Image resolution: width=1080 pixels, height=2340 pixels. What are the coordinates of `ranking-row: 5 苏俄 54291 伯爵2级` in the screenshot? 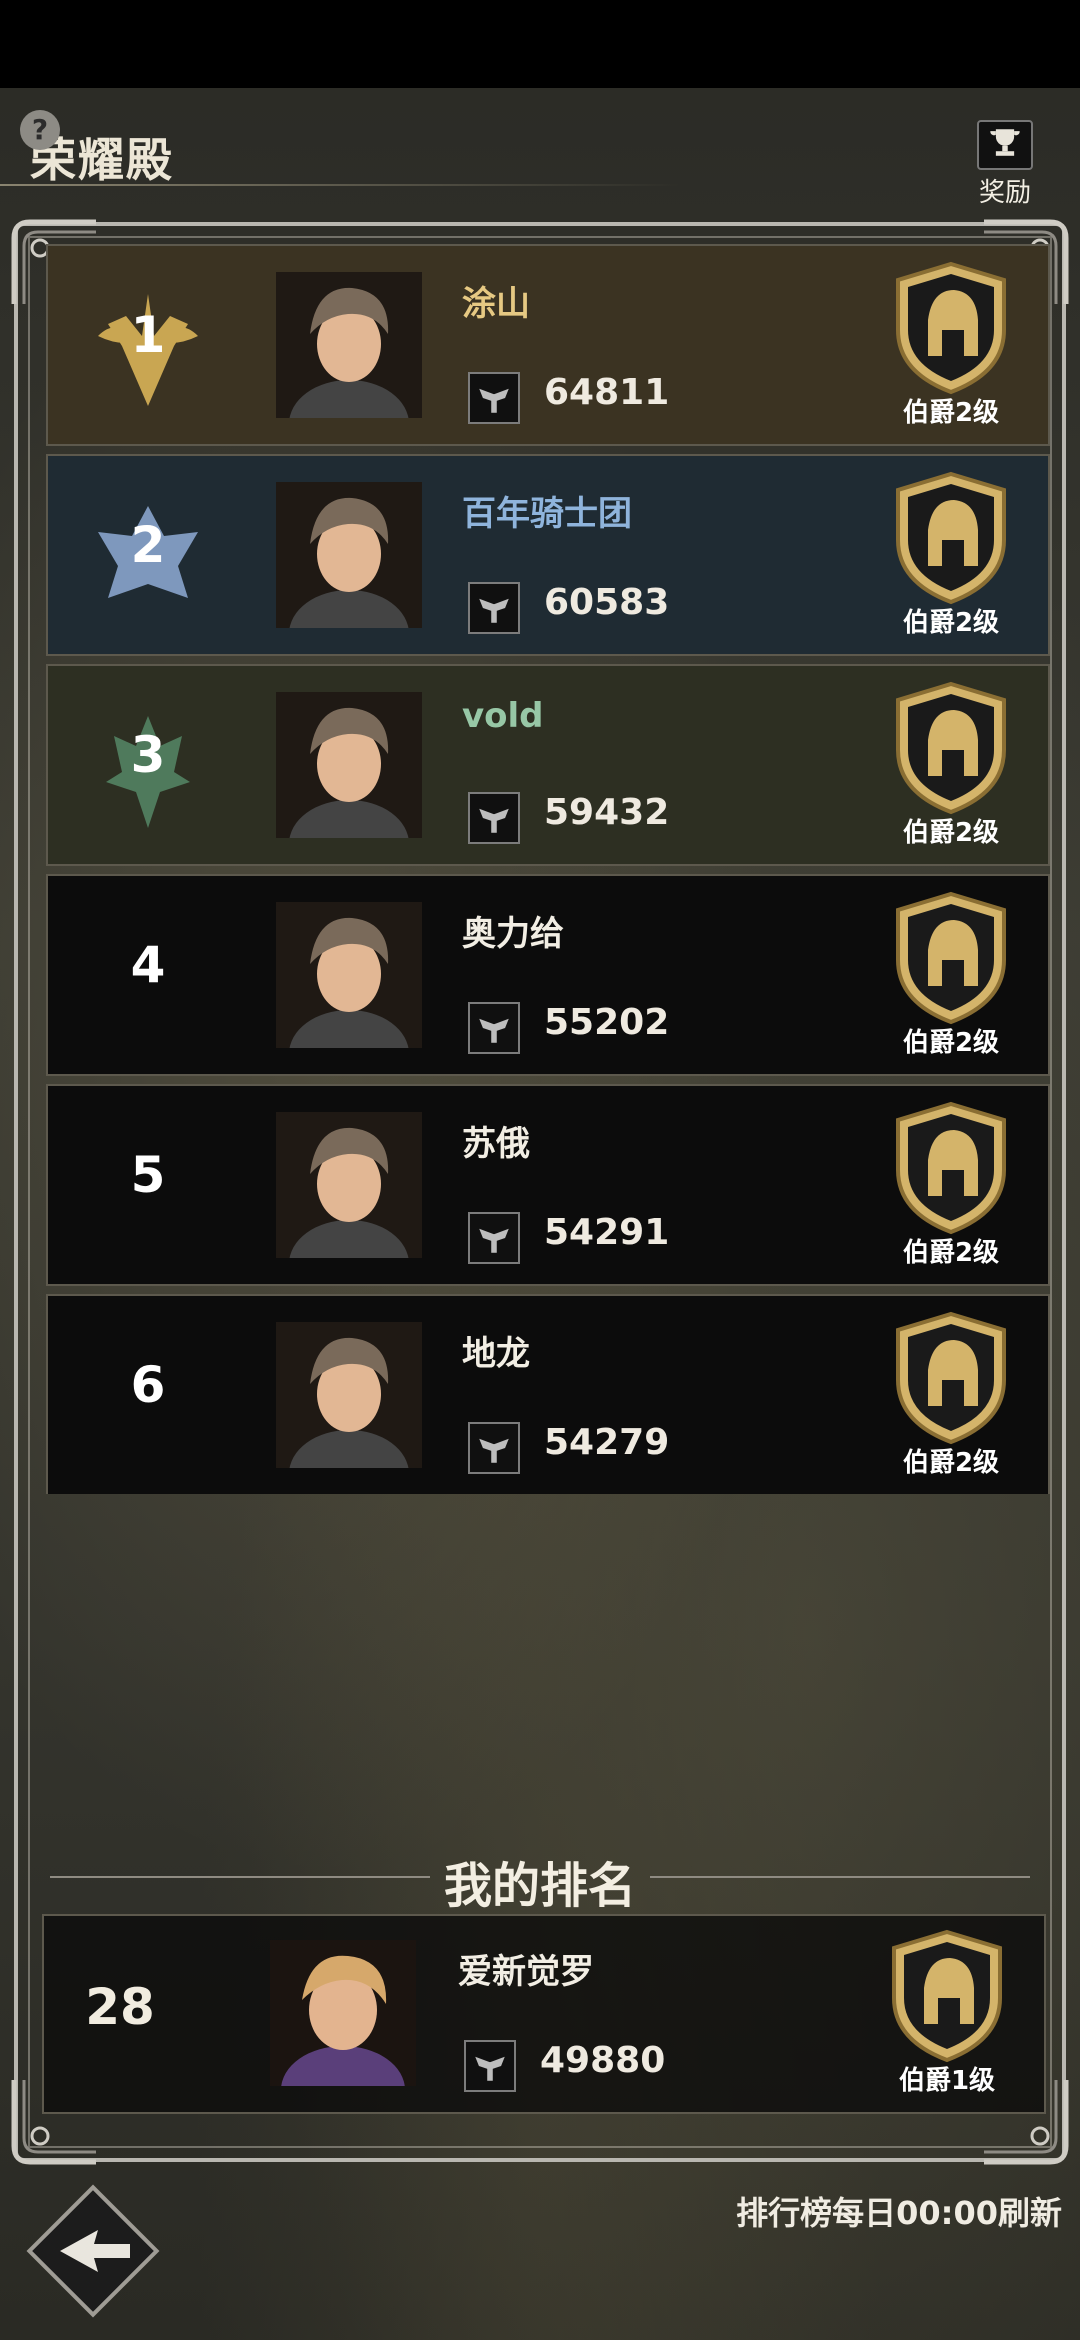 It's located at (548, 1185).